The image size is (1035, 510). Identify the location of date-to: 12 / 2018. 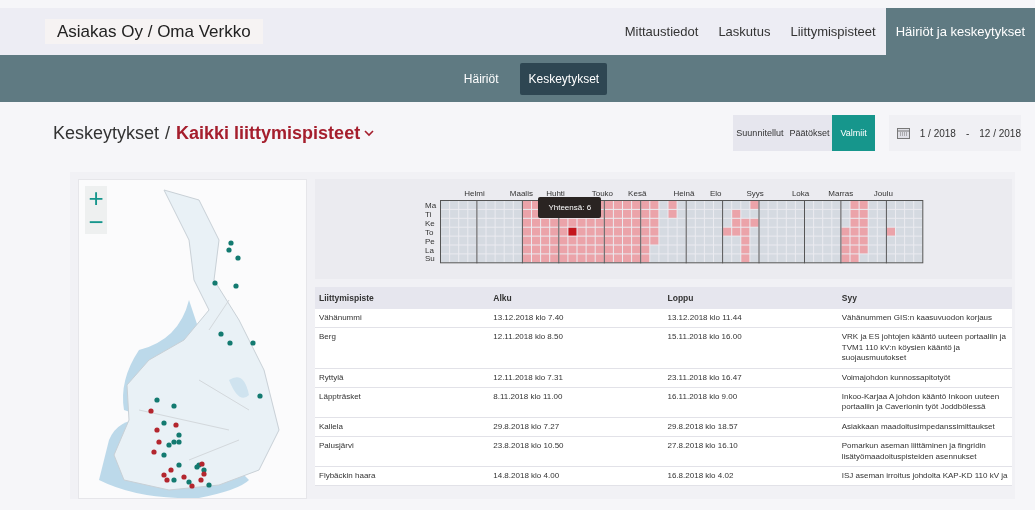
(1000, 133).